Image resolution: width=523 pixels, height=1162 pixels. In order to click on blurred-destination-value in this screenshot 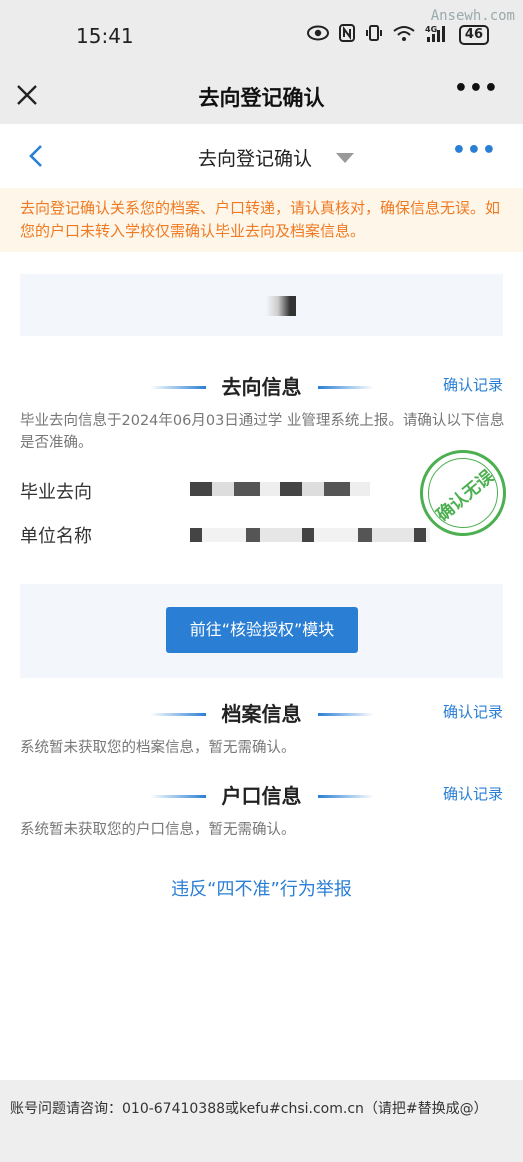, I will do `click(280, 489)`.